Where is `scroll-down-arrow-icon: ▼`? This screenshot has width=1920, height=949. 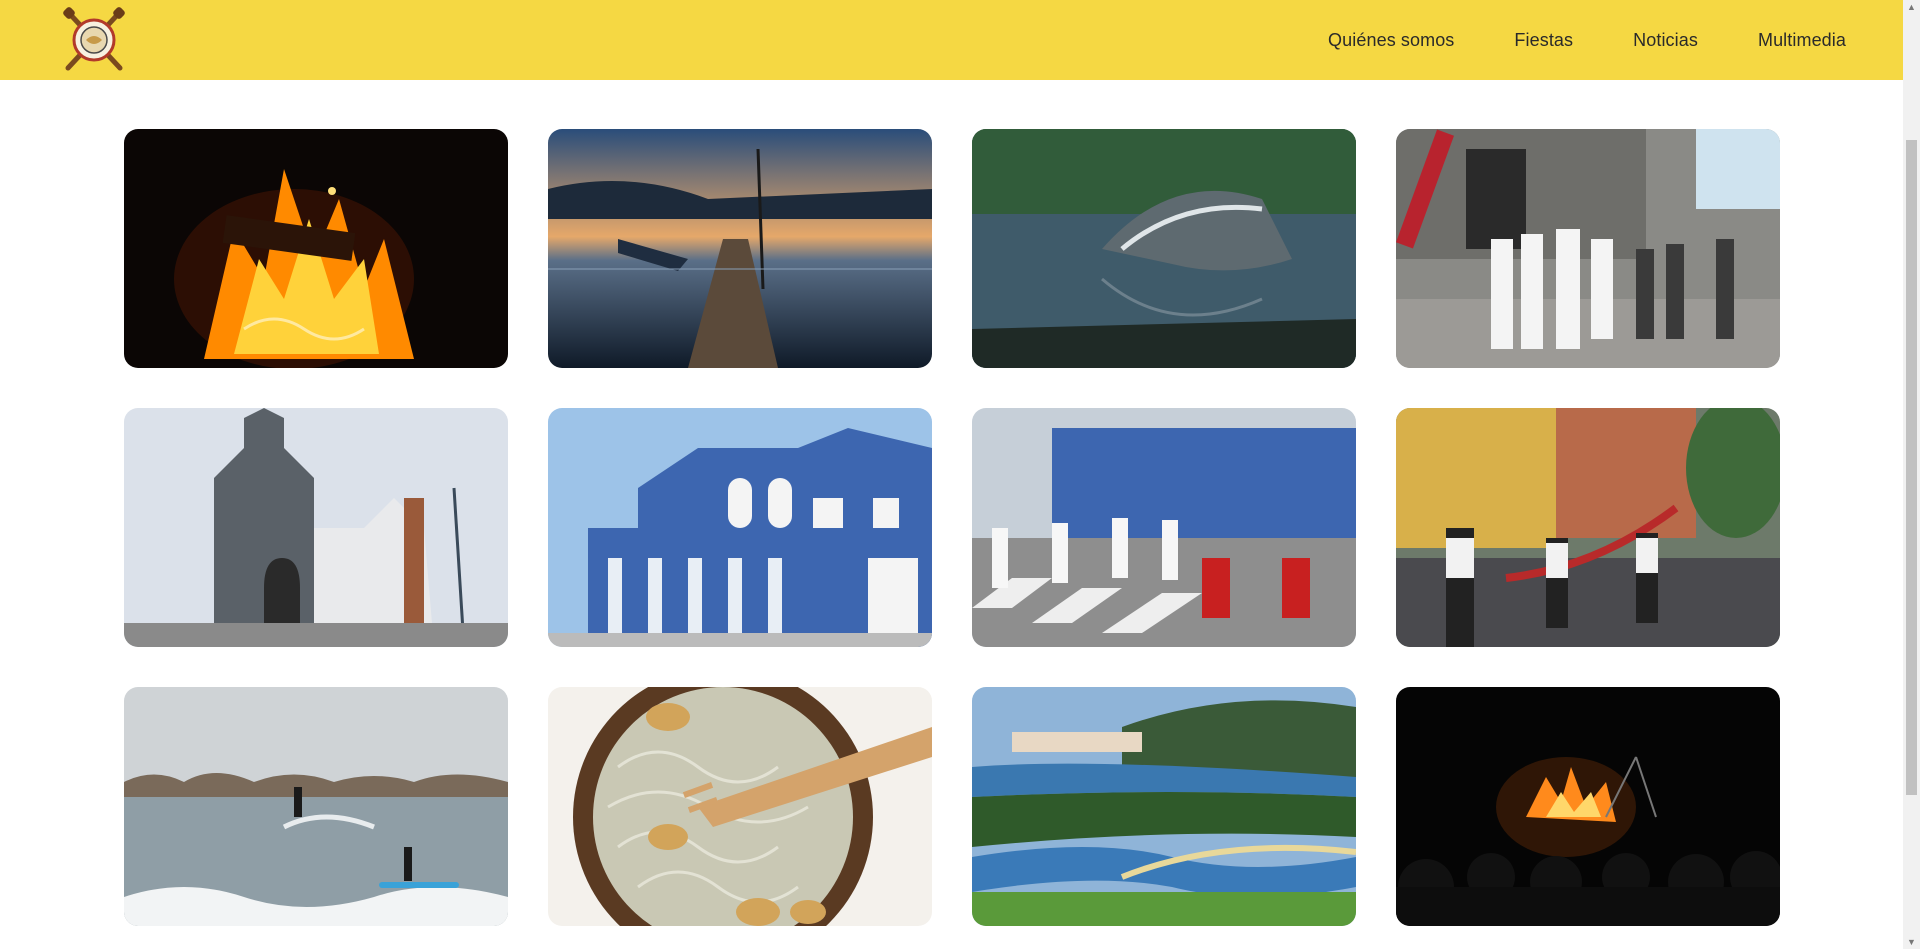
scroll-down-arrow-icon: ▼ is located at coordinates (1911, 942).